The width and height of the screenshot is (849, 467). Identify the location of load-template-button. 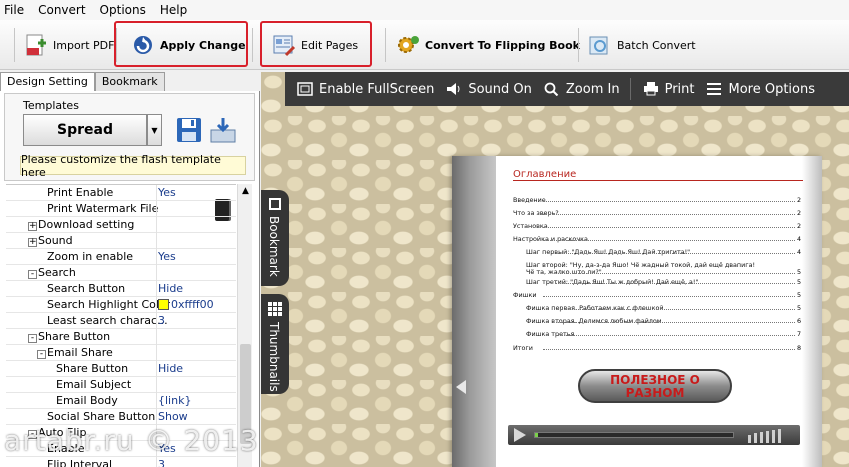
(223, 130).